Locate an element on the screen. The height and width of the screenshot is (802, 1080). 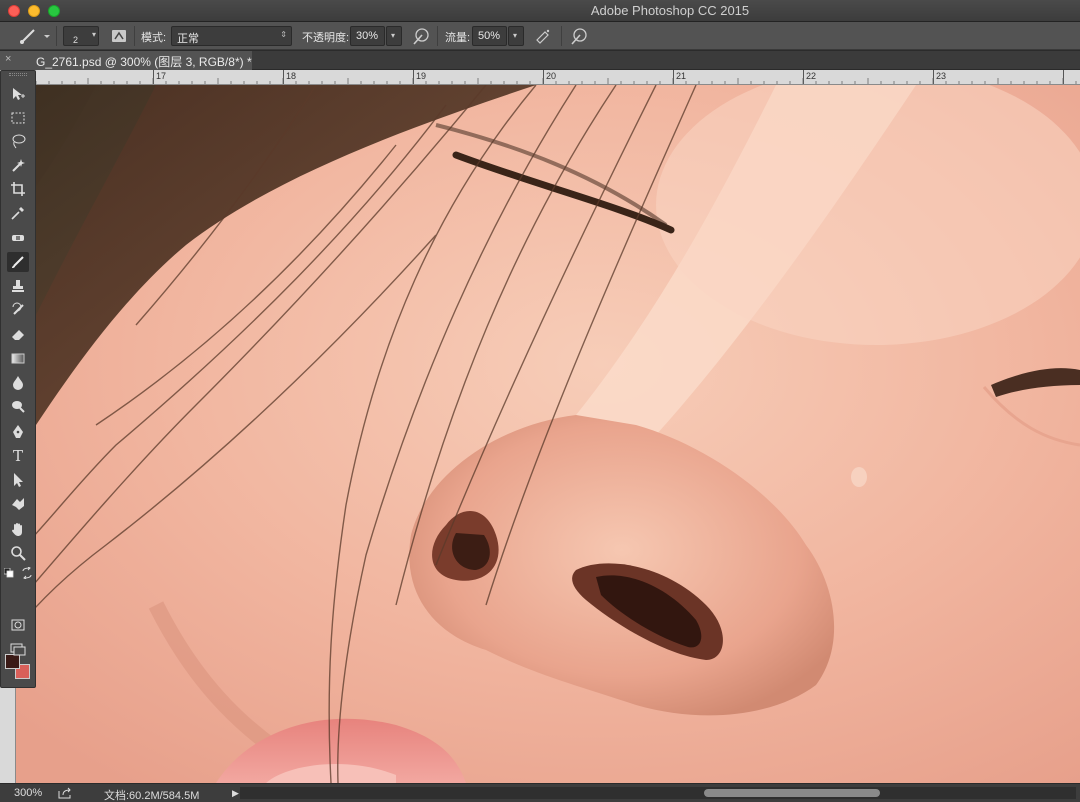
rectangular-marquee-icon is located at coordinates (18, 118).